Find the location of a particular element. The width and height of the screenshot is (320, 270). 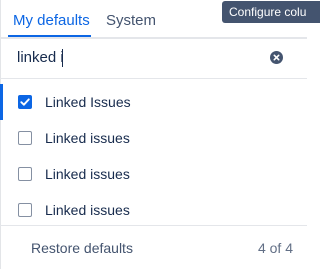

close-icon is located at coordinates (276, 57).